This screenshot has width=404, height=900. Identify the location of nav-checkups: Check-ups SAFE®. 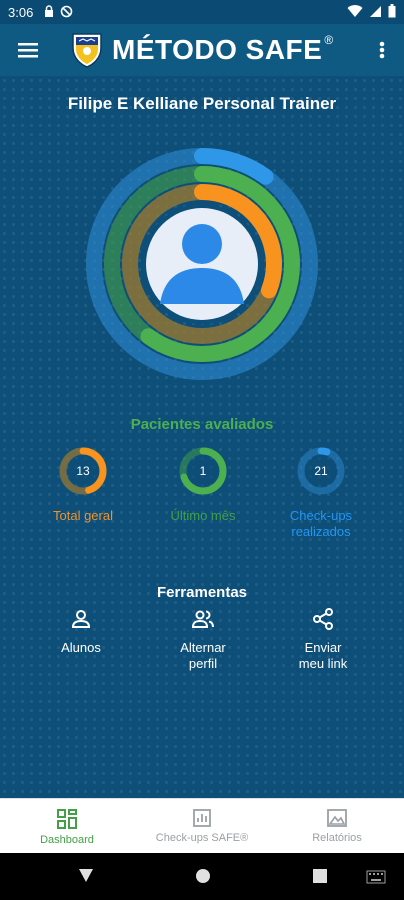
(202, 826).